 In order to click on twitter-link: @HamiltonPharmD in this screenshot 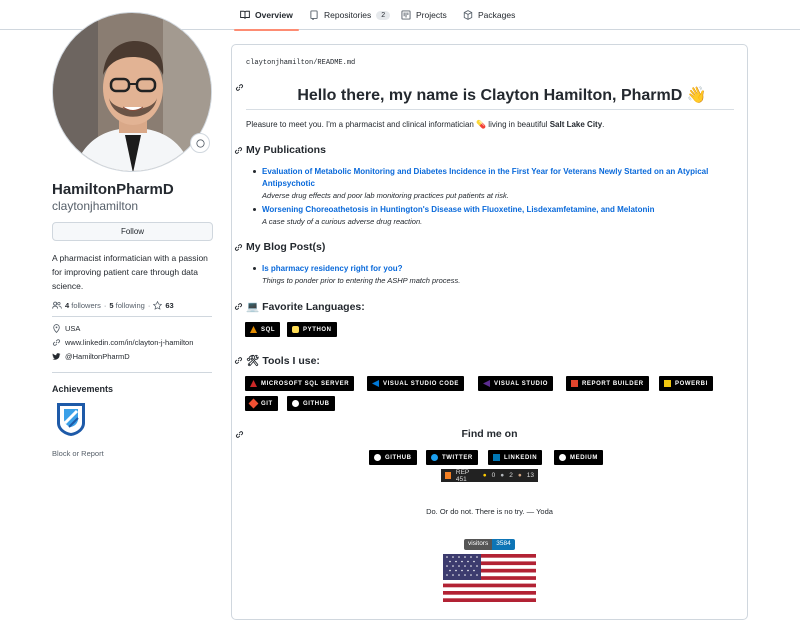, I will do `click(97, 356)`.